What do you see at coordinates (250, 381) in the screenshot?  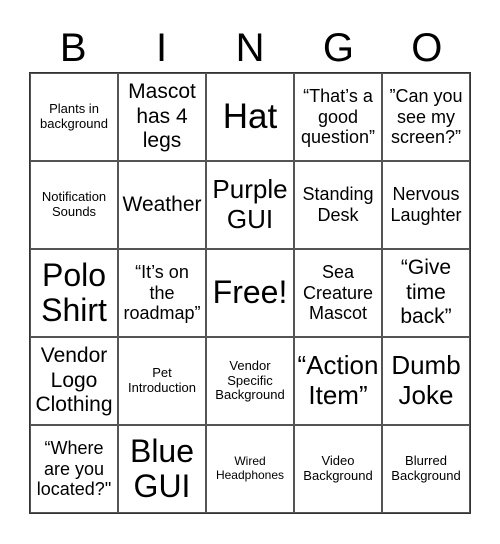 I see `bingo-cell: Vendor Specific Background` at bounding box center [250, 381].